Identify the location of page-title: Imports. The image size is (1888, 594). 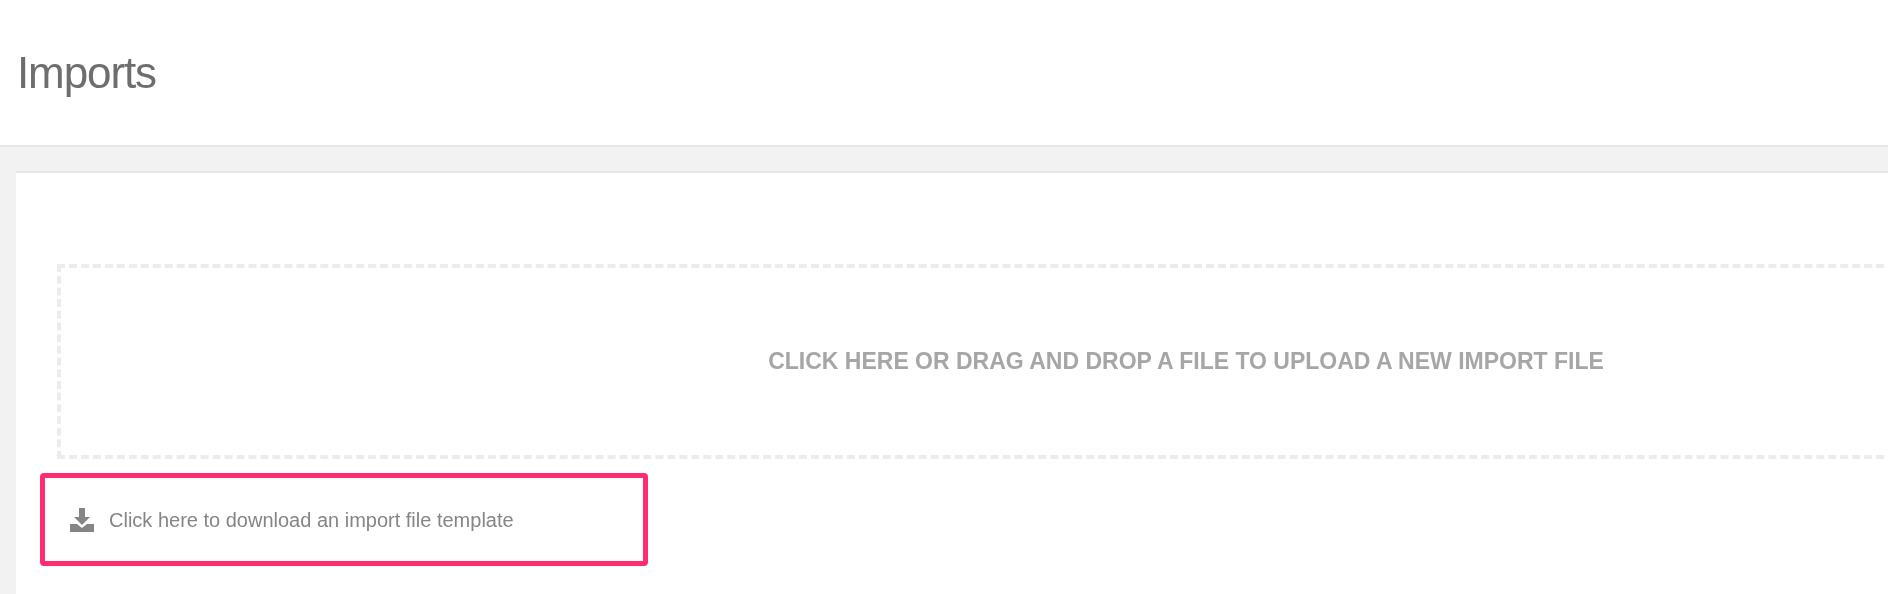
(86, 72).